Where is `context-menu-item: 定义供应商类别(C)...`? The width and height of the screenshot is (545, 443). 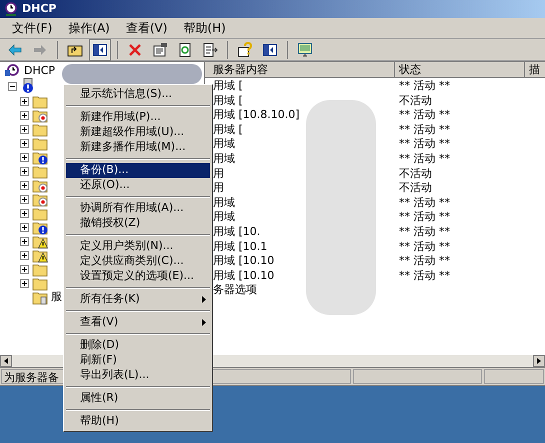
context-menu-item: 定义供应商类别(C)... is located at coordinates (138, 261).